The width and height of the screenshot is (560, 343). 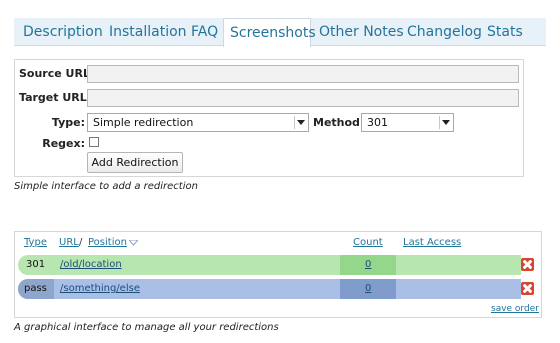 What do you see at coordinates (36, 264) in the screenshot?
I see `row-type: 301` at bounding box center [36, 264].